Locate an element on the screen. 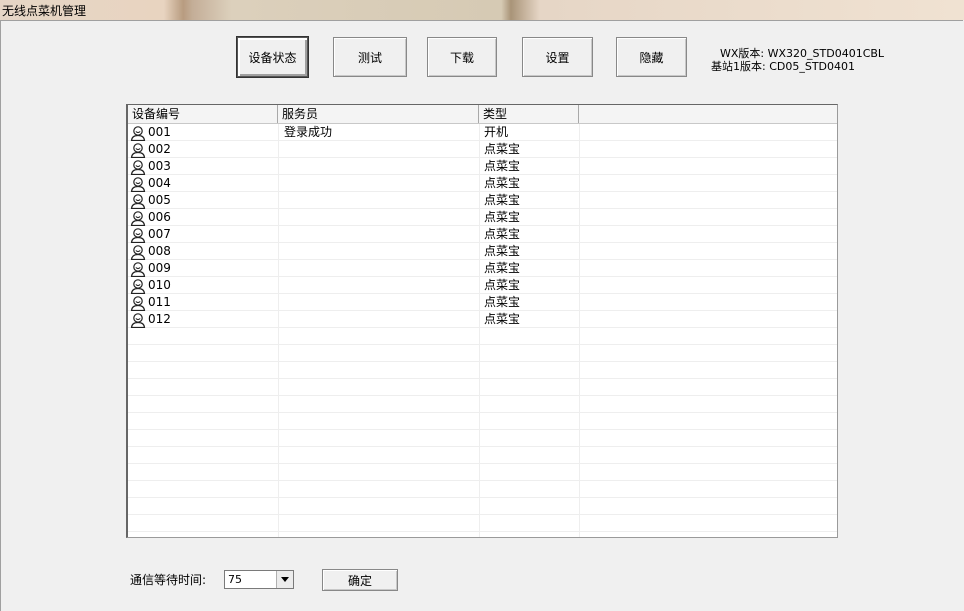 The image size is (964, 611). chevron-down-icon is located at coordinates (285, 579).